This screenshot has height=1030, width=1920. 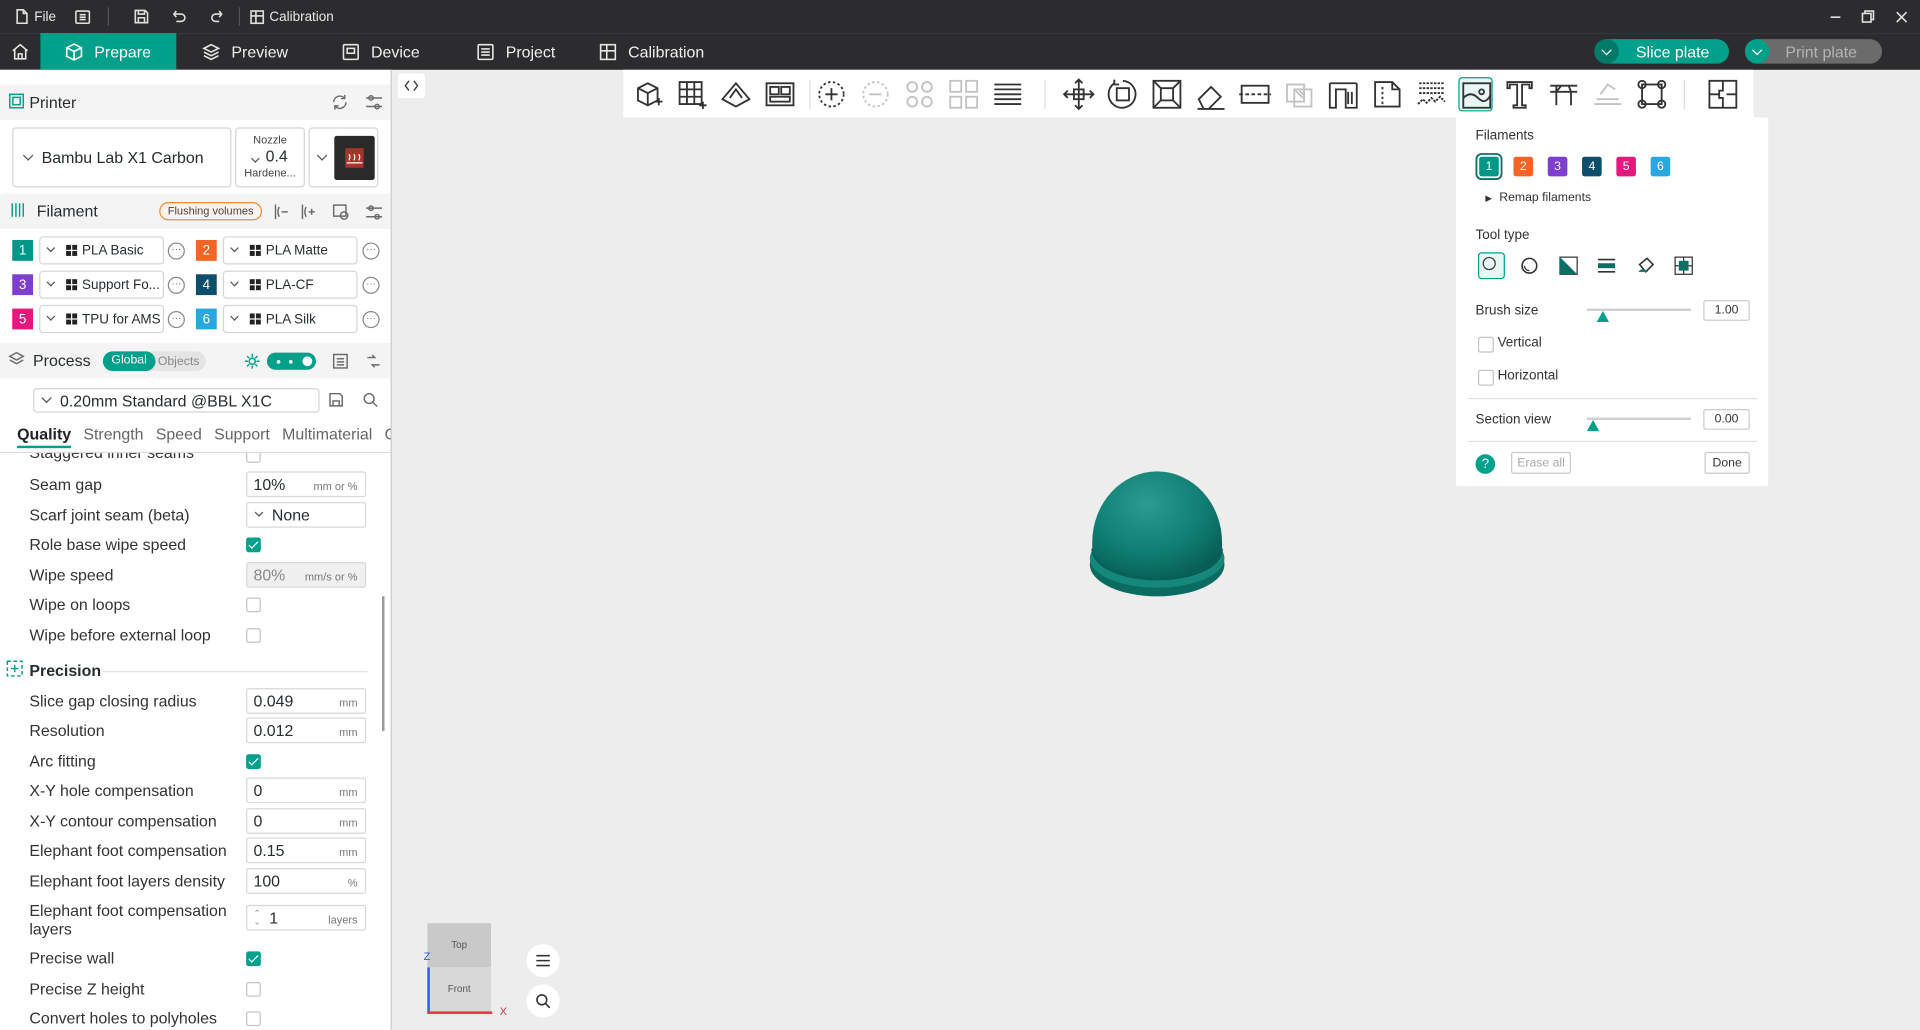 What do you see at coordinates (736, 94) in the screenshot?
I see `orient-tool` at bounding box center [736, 94].